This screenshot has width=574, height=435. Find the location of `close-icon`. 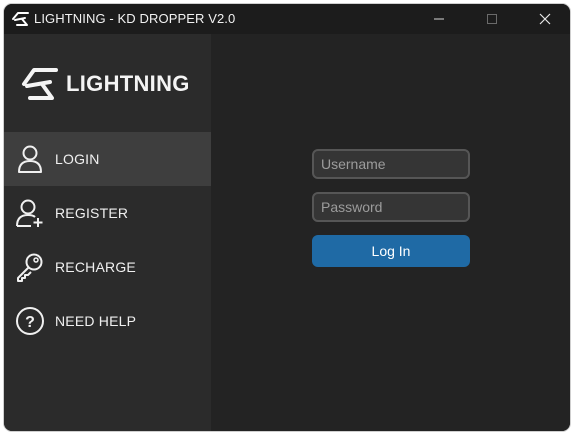

close-icon is located at coordinates (545, 19).